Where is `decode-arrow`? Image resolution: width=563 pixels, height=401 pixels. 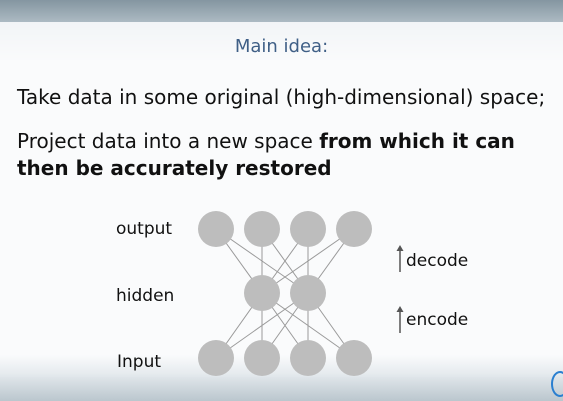 decode-arrow is located at coordinates (400, 258).